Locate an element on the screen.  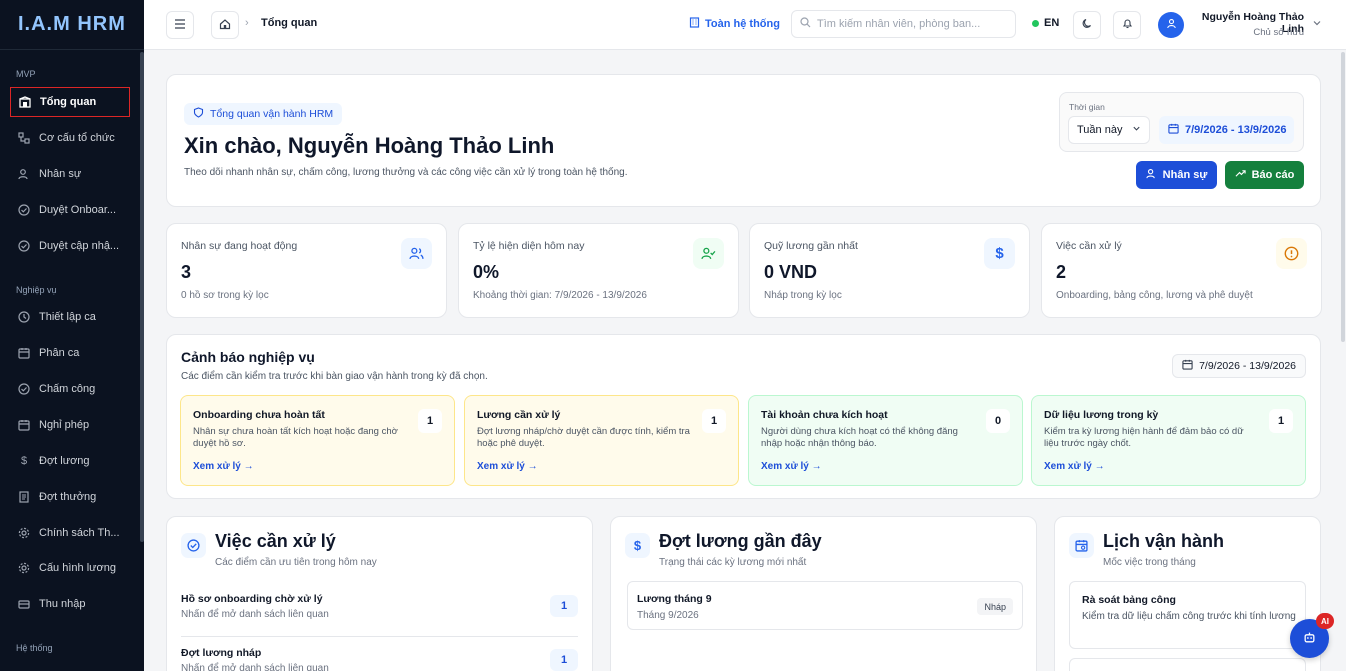
breadcrumb-current: Tổng quan is located at coordinates (289, 23).